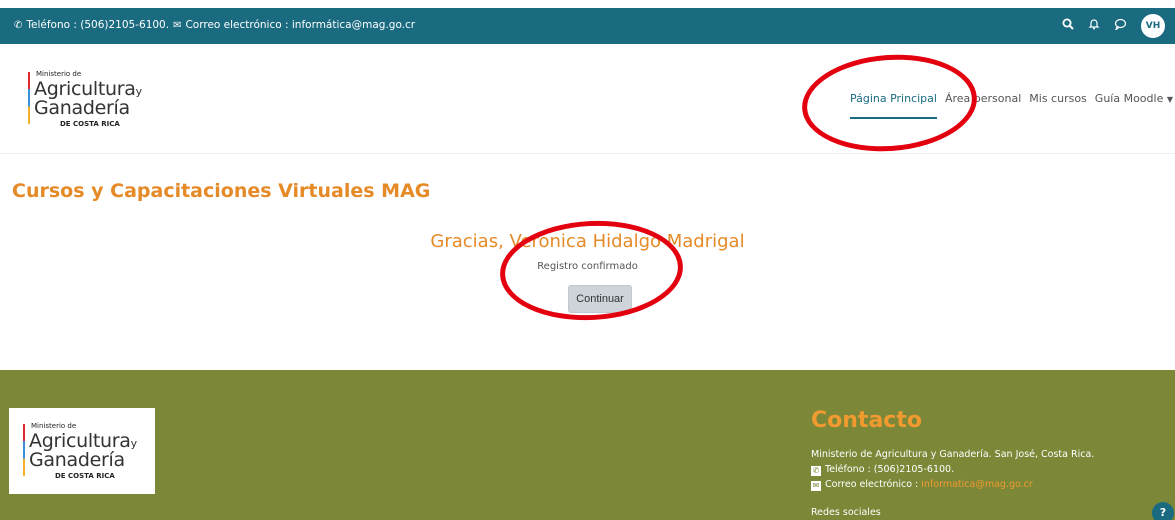 This screenshot has height=520, width=1175. I want to click on footer-logo-line-ganaderia: Ganadería, so click(77, 460).